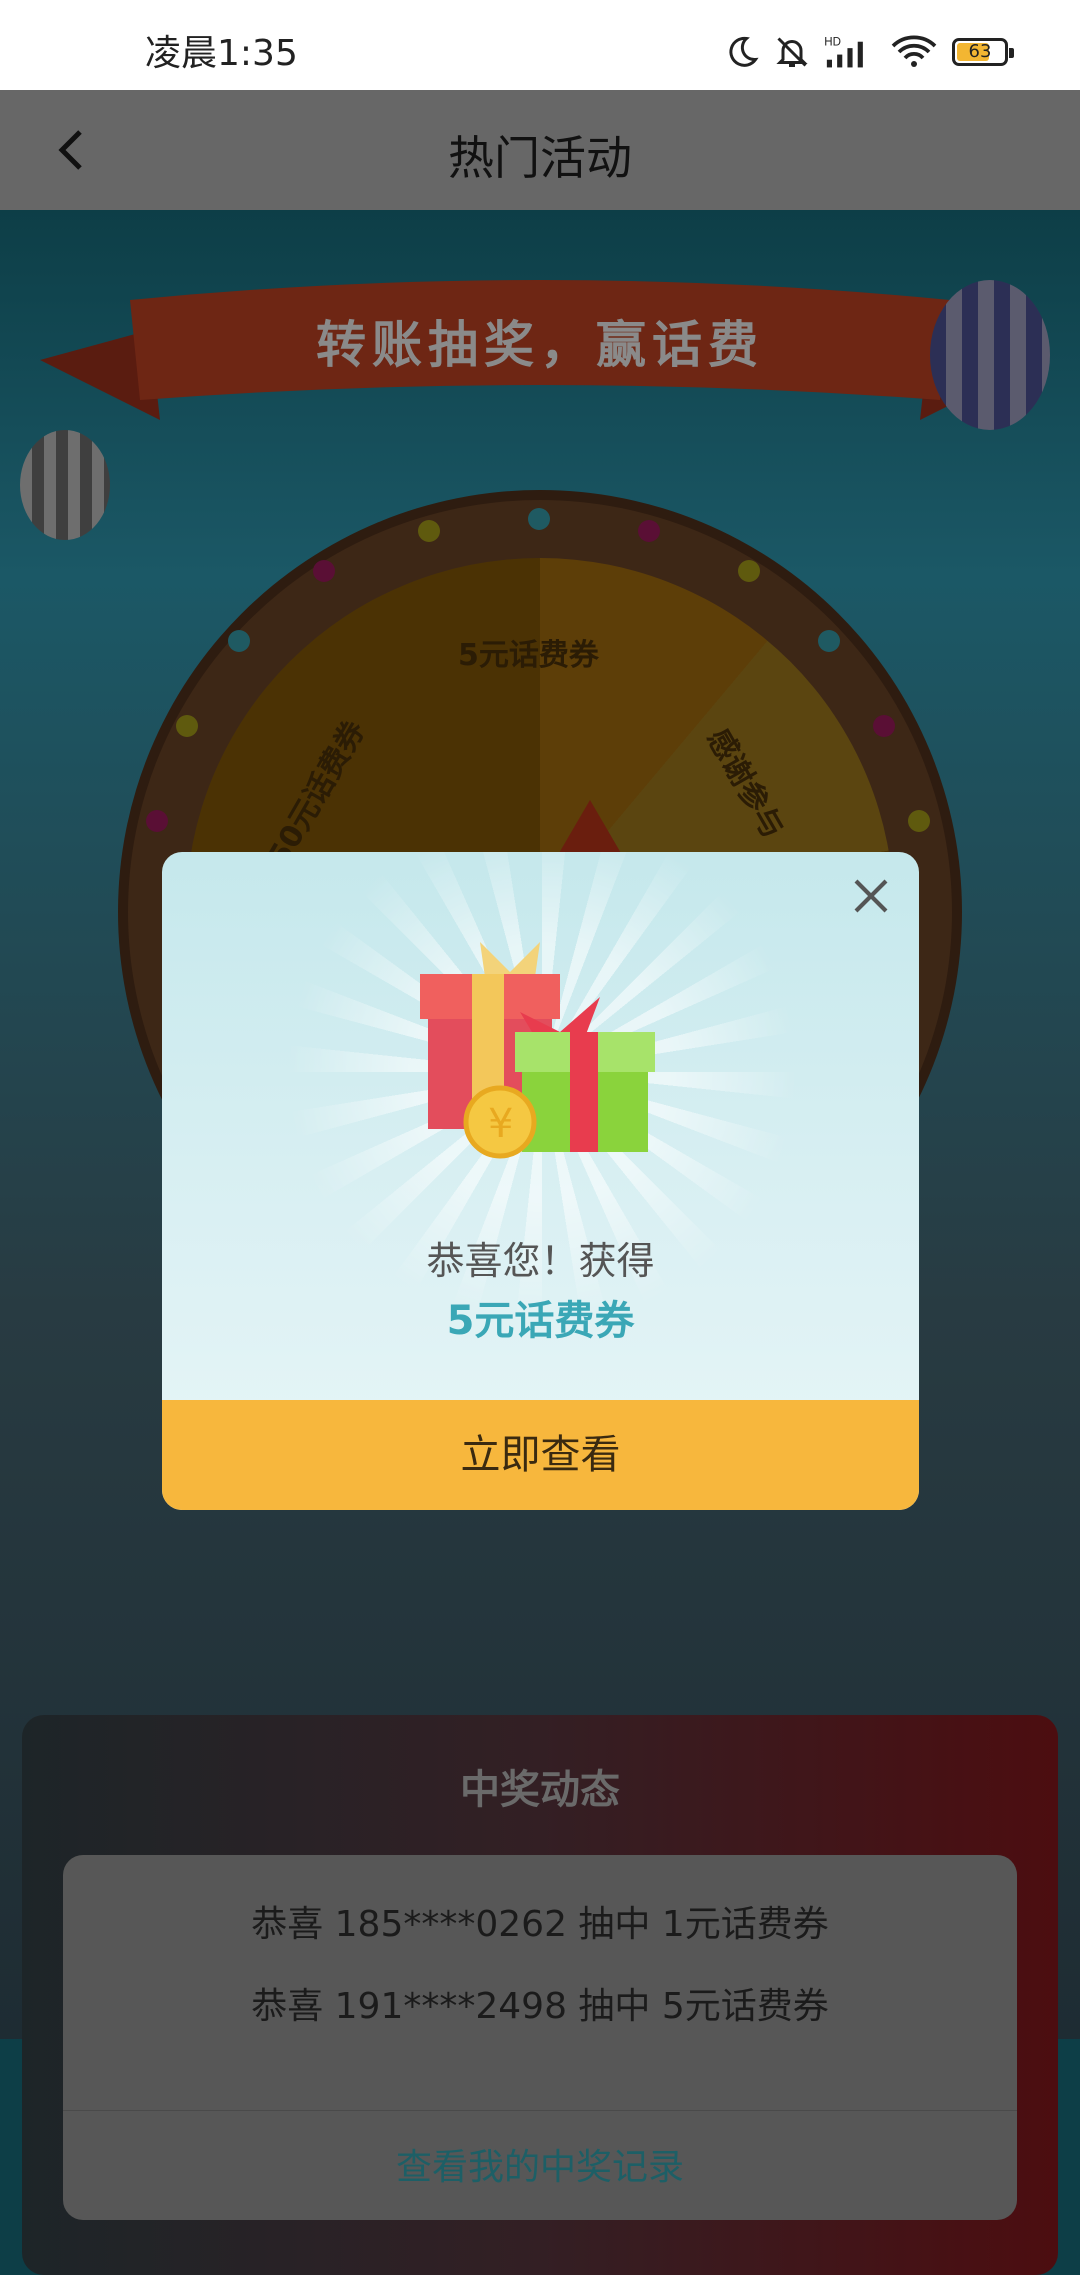 The height and width of the screenshot is (2275, 1080). I want to click on page-title: 热门活动, so click(540, 158).